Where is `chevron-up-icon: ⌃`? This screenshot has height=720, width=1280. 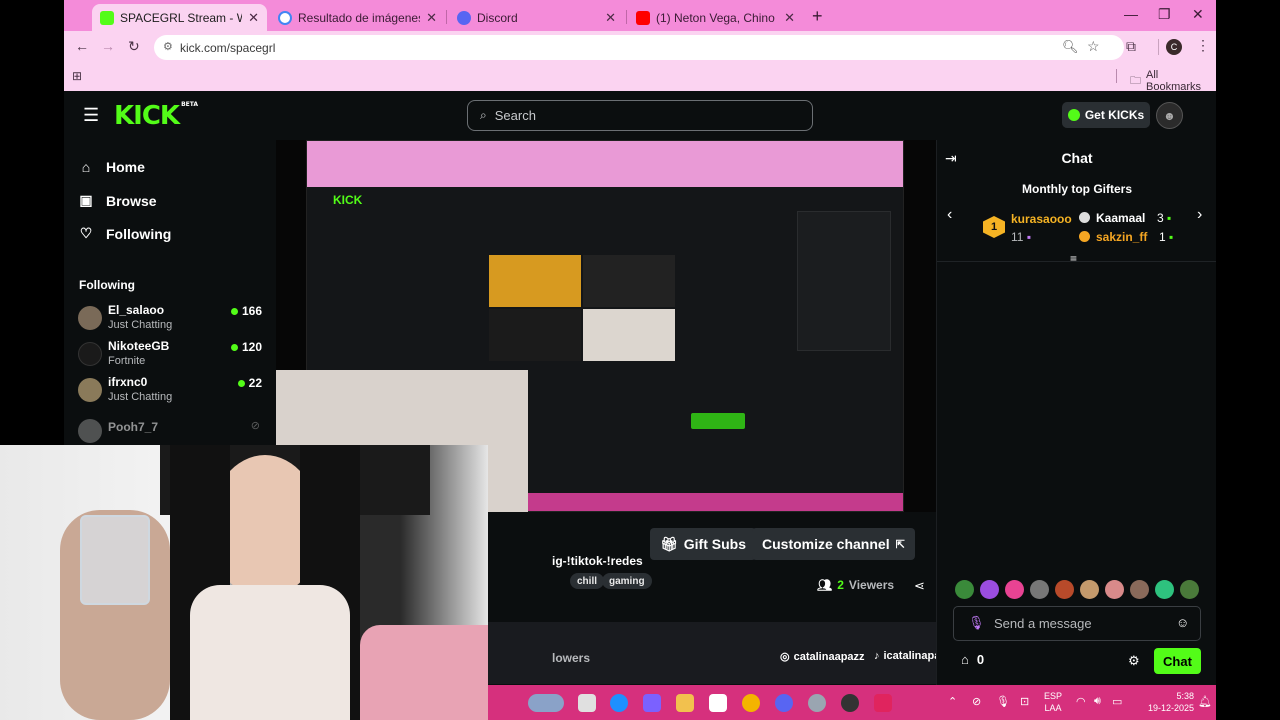
chevron-up-icon: ⌃ is located at coordinates (952, 701).